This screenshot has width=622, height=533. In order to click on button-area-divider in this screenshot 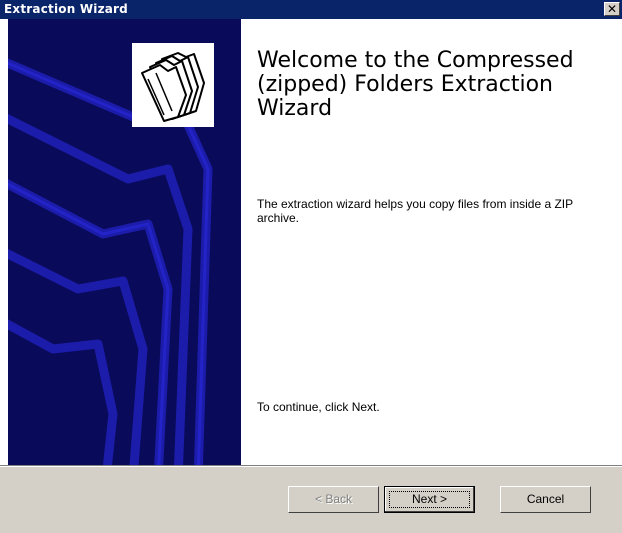, I will do `click(311, 466)`.